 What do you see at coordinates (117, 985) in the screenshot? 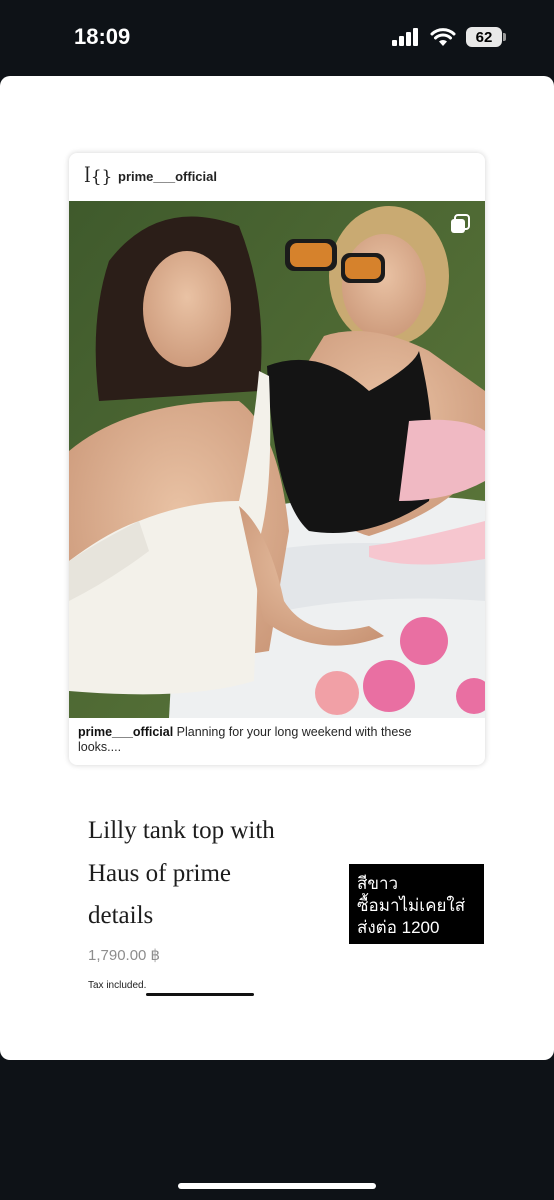
I see `tax-note: Tax included.` at bounding box center [117, 985].